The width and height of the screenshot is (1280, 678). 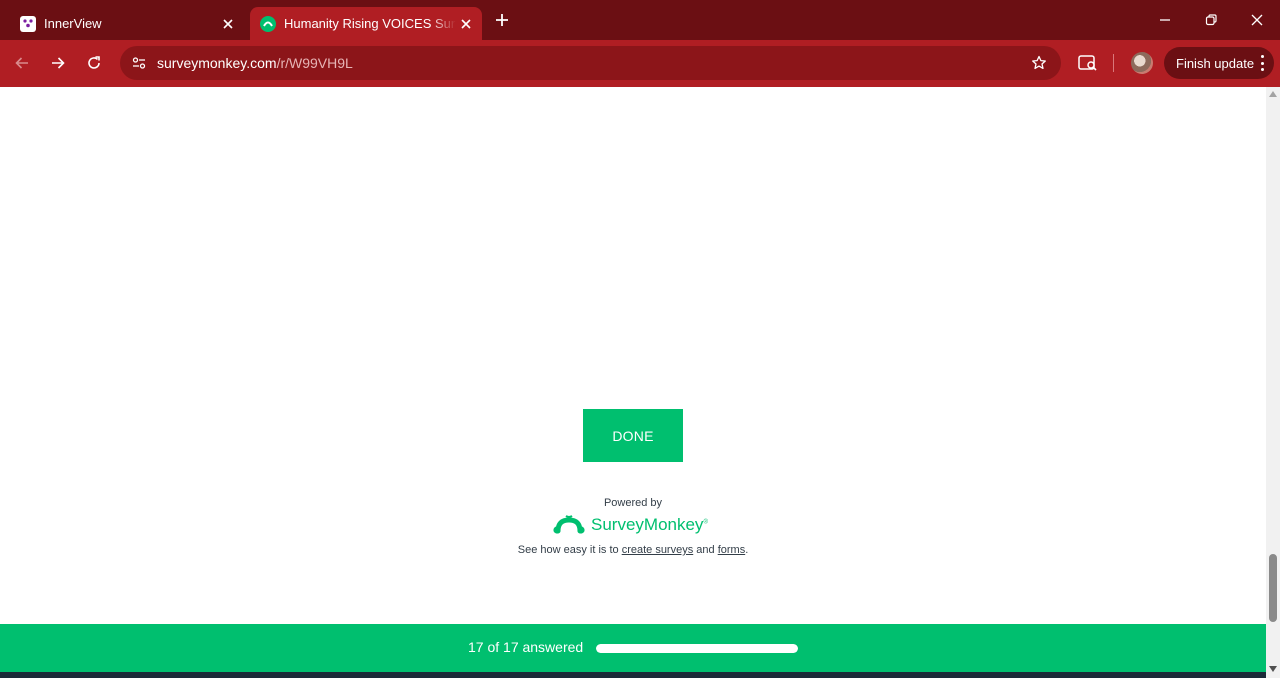 I want to click on minimize-icon, so click(x=1165, y=20).